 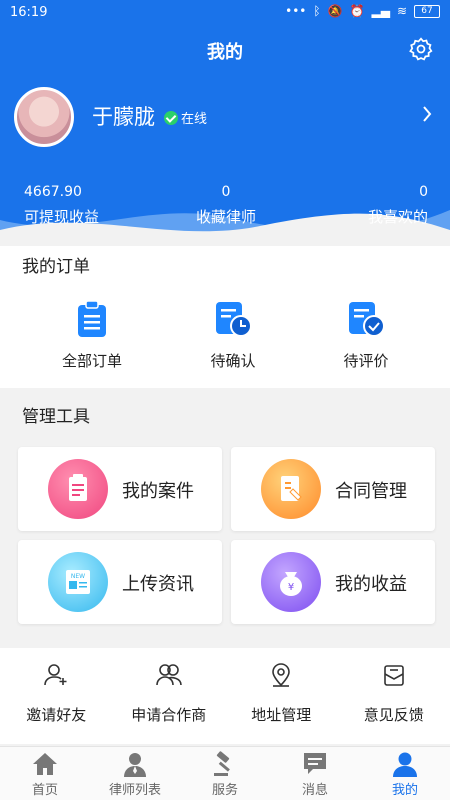 I want to click on tab-home: 首页, so click(x=45, y=773).